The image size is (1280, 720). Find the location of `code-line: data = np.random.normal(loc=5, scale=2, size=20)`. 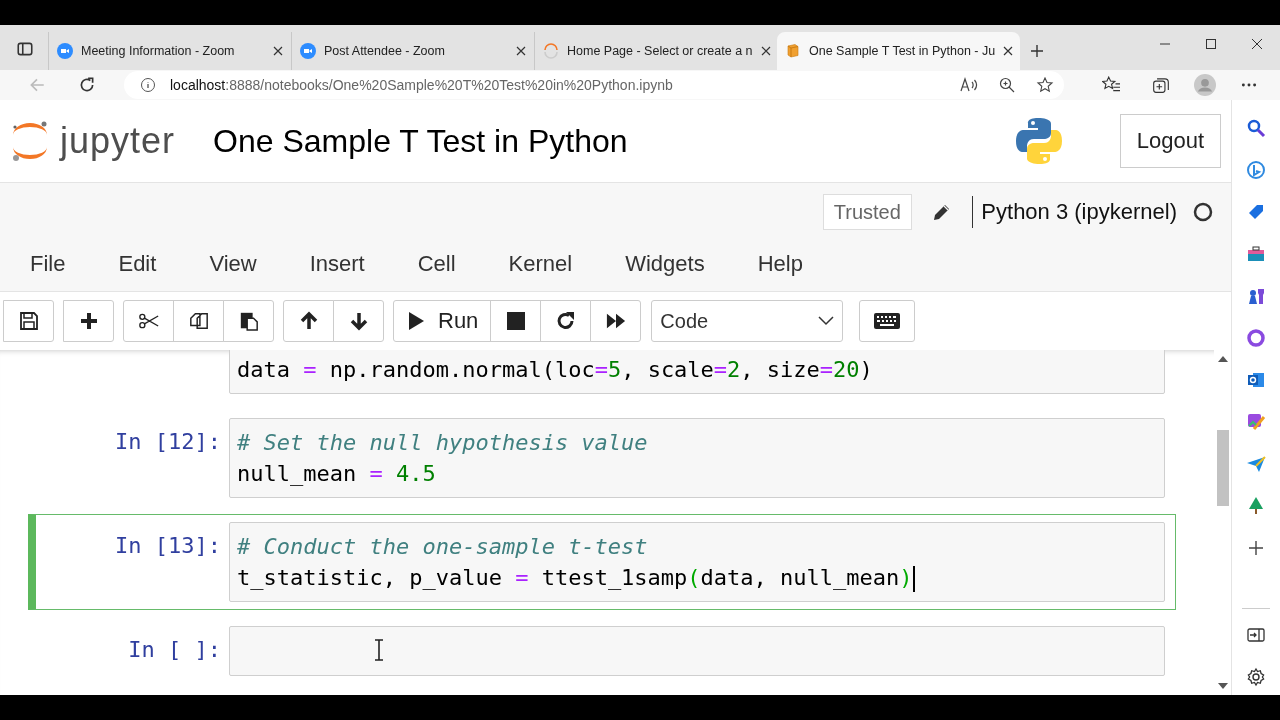

code-line: data = np.random.normal(loc=5, scale=2, size=20) is located at coordinates (555, 370).